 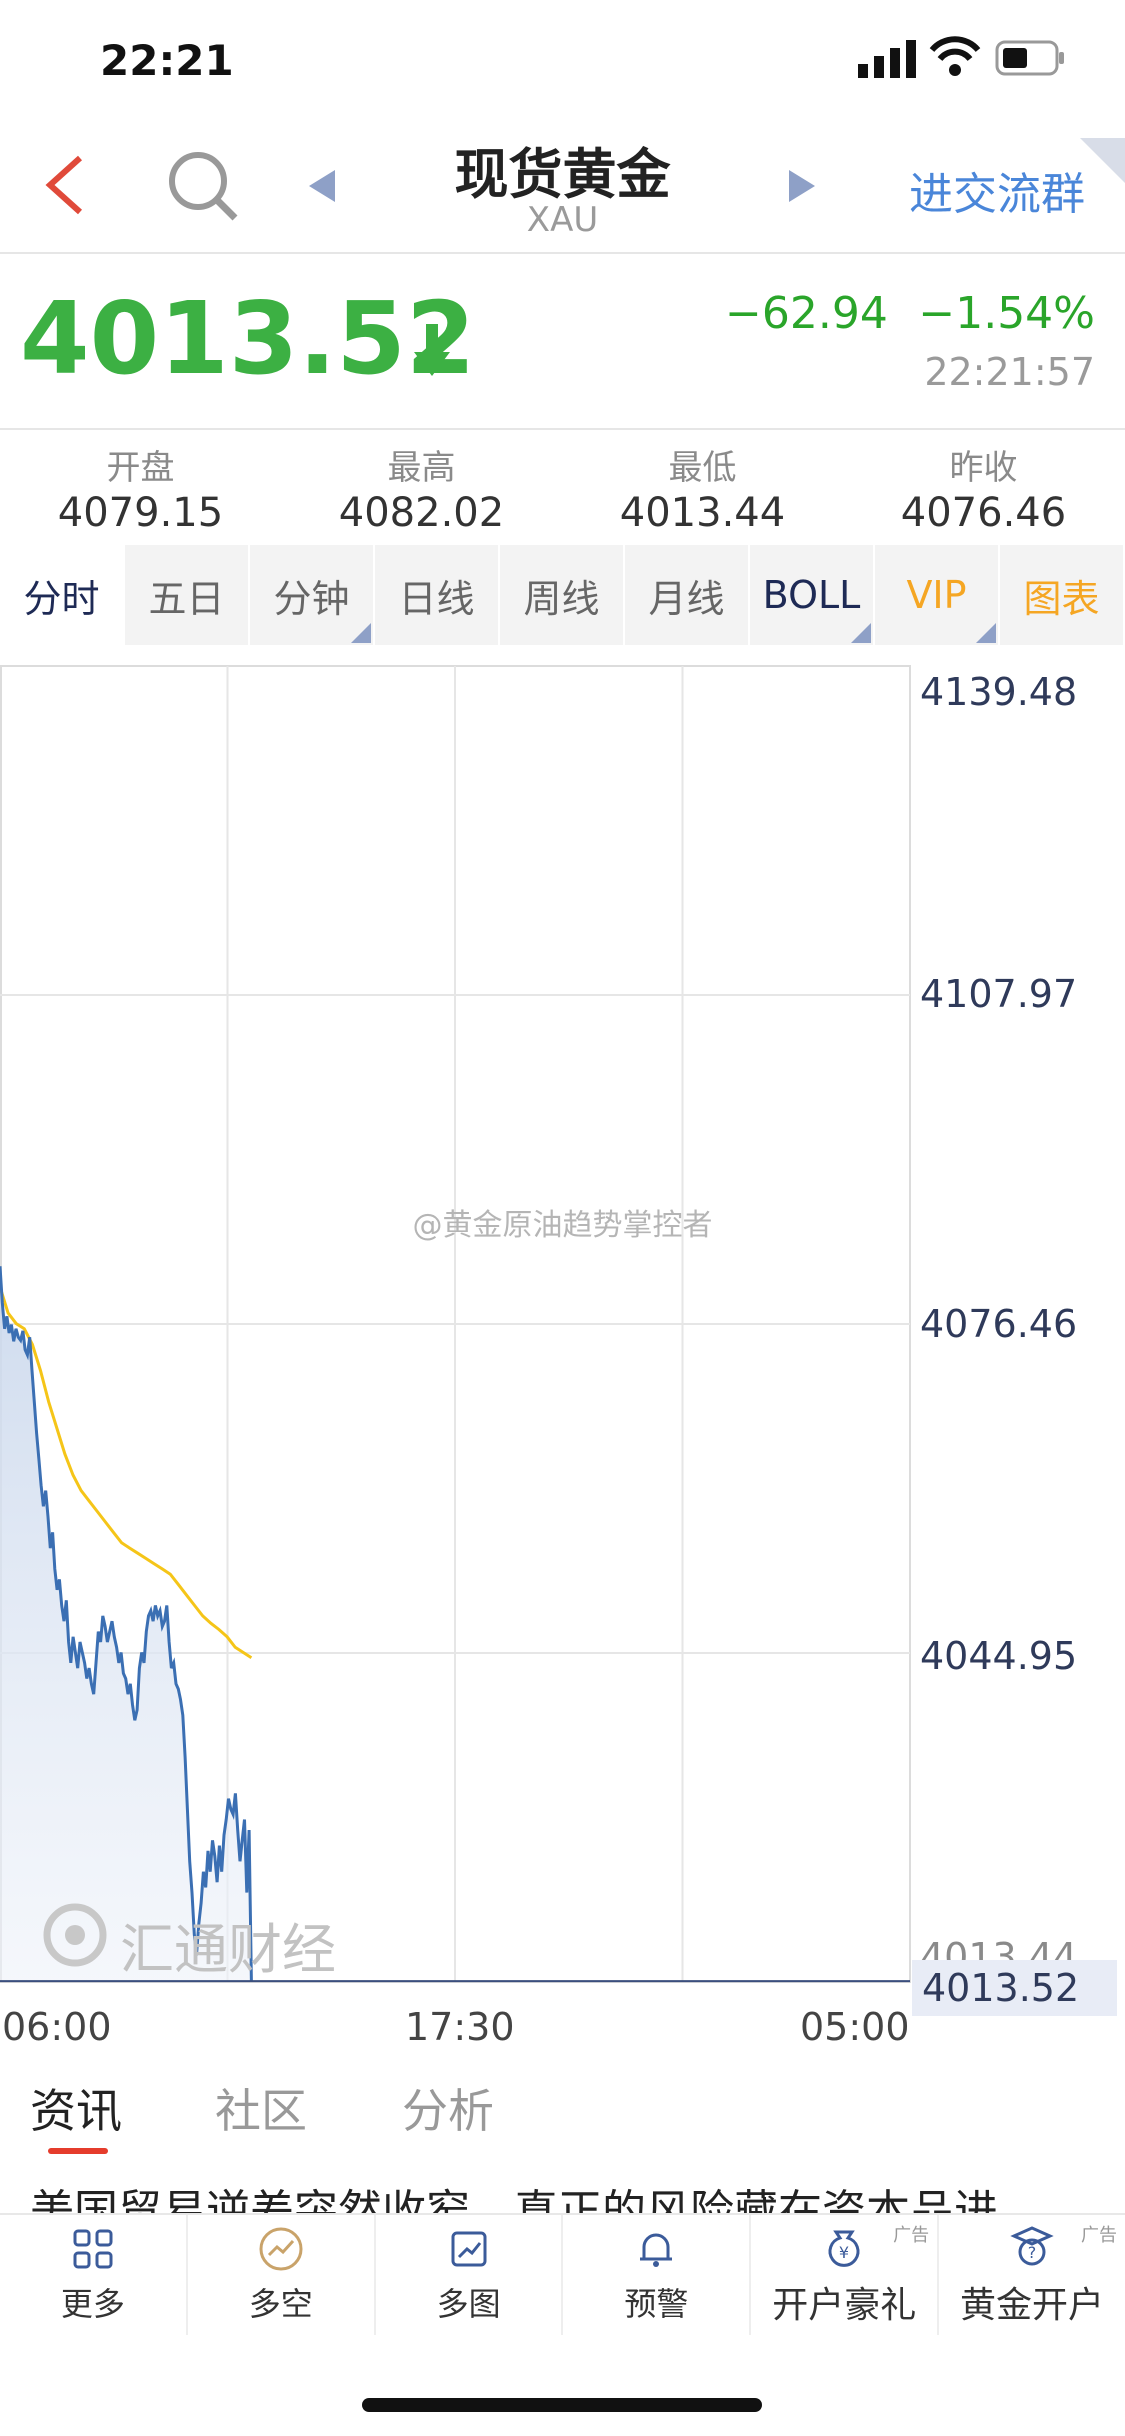 I want to click on news-headline: 美国贸易逆差突然收窄，真正的风险藏在资本品进, so click(x=565, y=2195).